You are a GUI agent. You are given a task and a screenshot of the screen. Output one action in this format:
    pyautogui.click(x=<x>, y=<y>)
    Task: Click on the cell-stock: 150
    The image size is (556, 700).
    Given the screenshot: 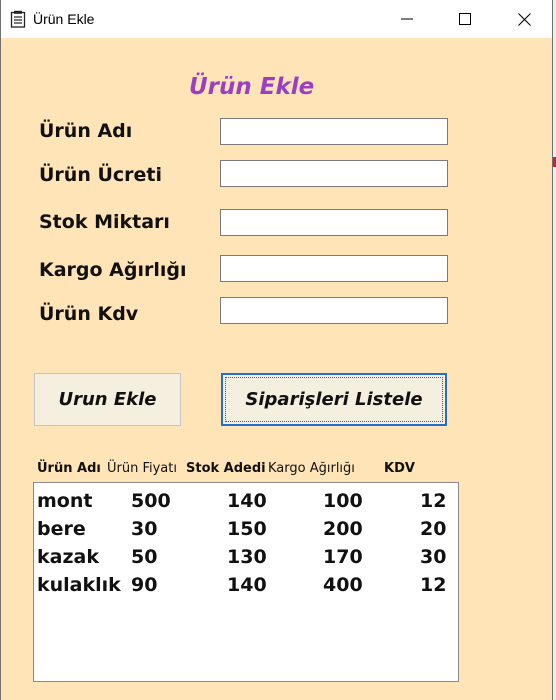 What is the action you would take?
    pyautogui.click(x=247, y=529)
    